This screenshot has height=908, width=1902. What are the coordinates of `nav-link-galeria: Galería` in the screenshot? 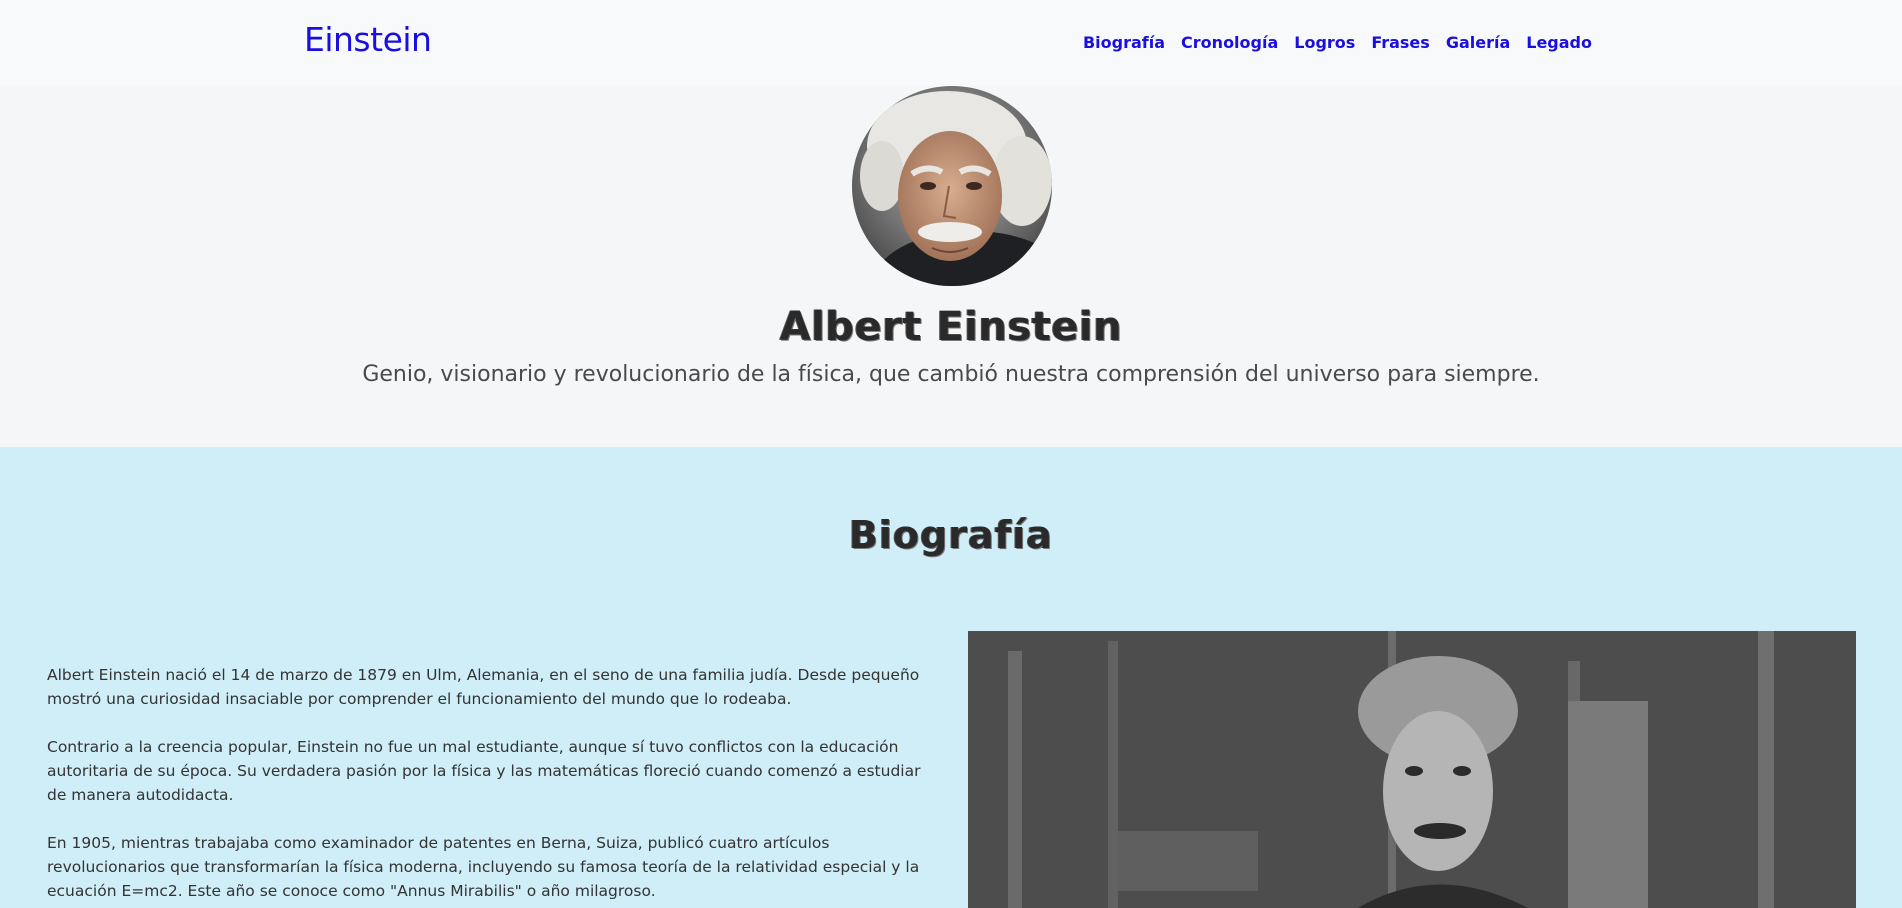 It's located at (1478, 42).